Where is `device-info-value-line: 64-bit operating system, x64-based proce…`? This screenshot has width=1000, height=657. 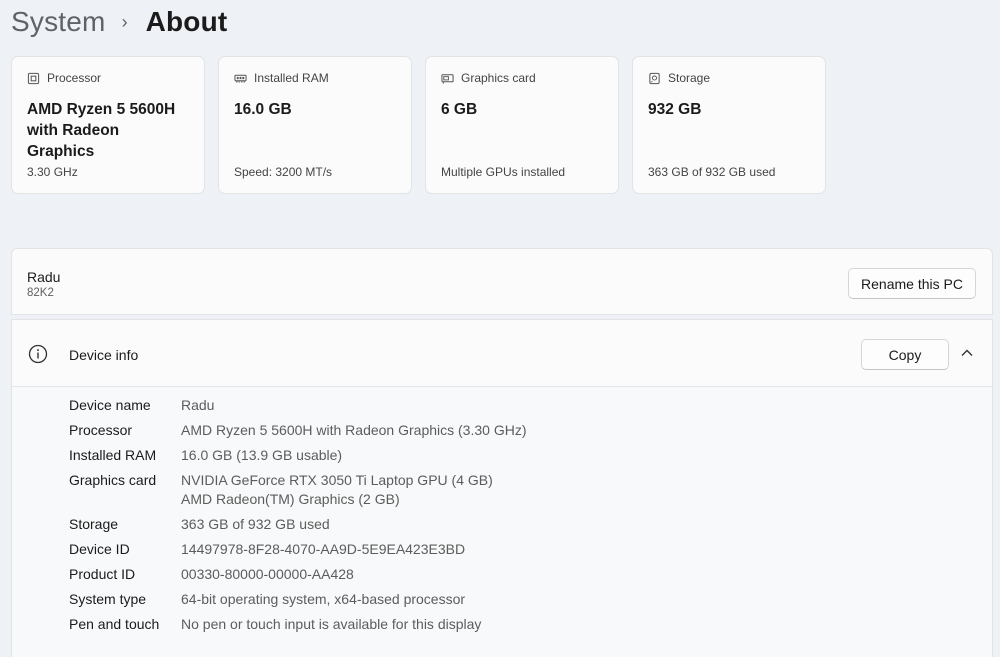
device-info-value-line: 64-bit operating system, x64-based proce… is located at coordinates (323, 599).